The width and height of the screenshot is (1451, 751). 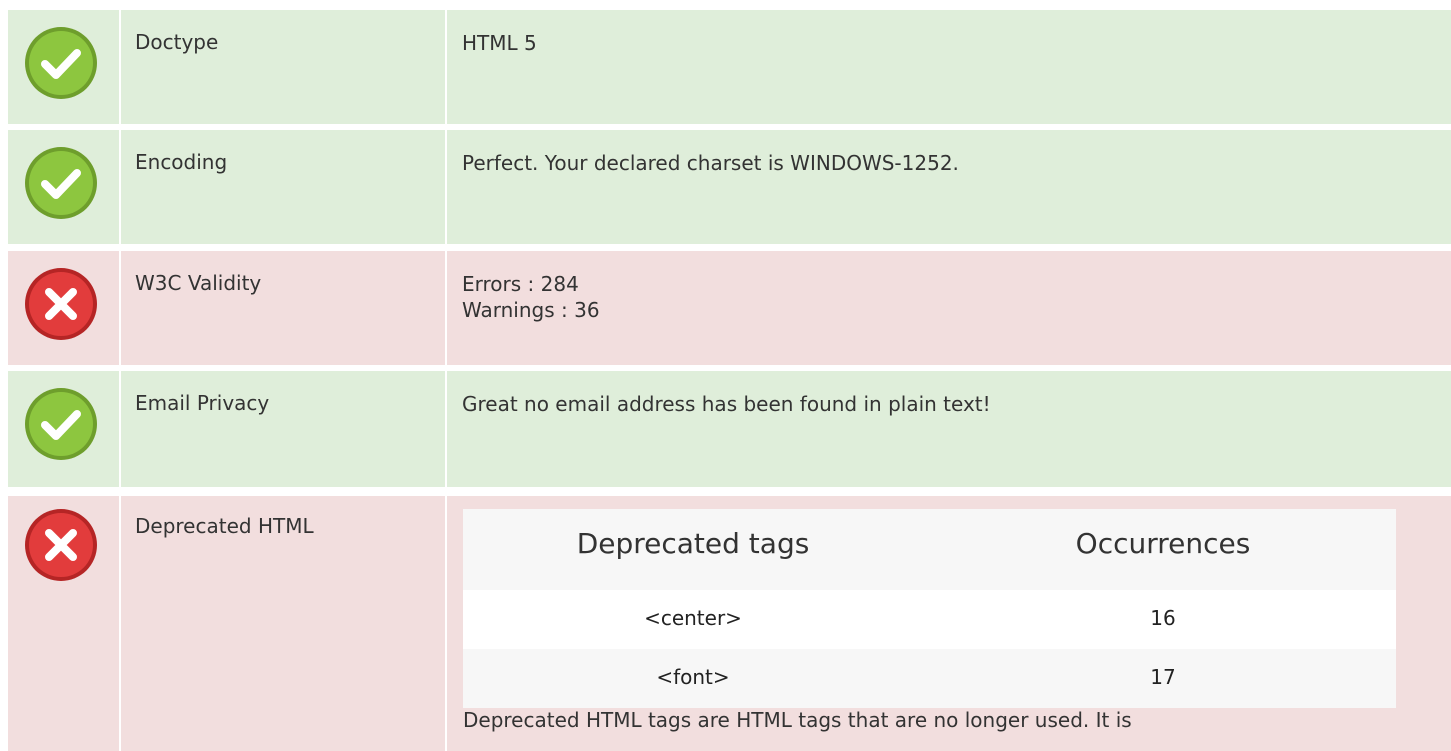 What do you see at coordinates (283, 623) in the screenshot?
I see `label-cell: Deprecated HTML` at bounding box center [283, 623].